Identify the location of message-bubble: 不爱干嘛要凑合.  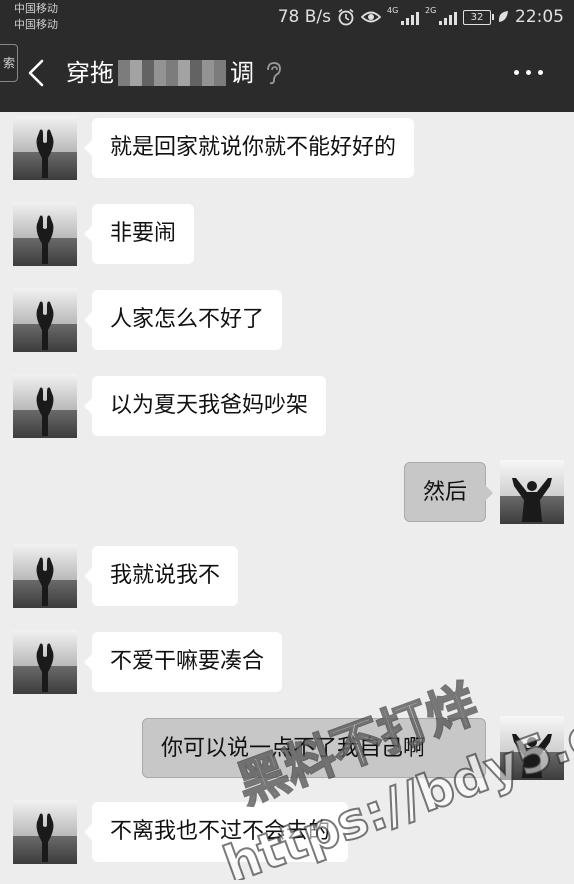
(183, 662).